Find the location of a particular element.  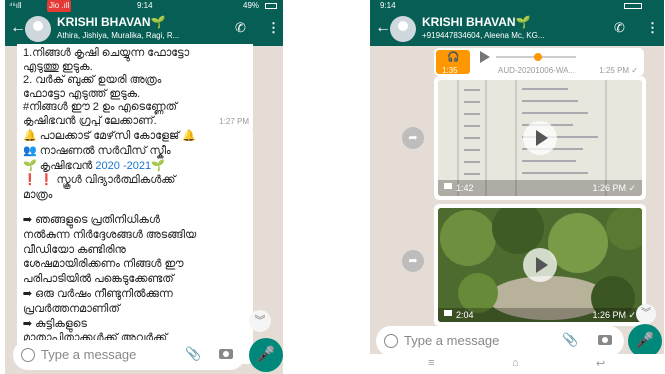

message-line: #നിങ്ങൾ ഈ 2 ഉം എടെണ്ണേത് is located at coordinates (100, 107).